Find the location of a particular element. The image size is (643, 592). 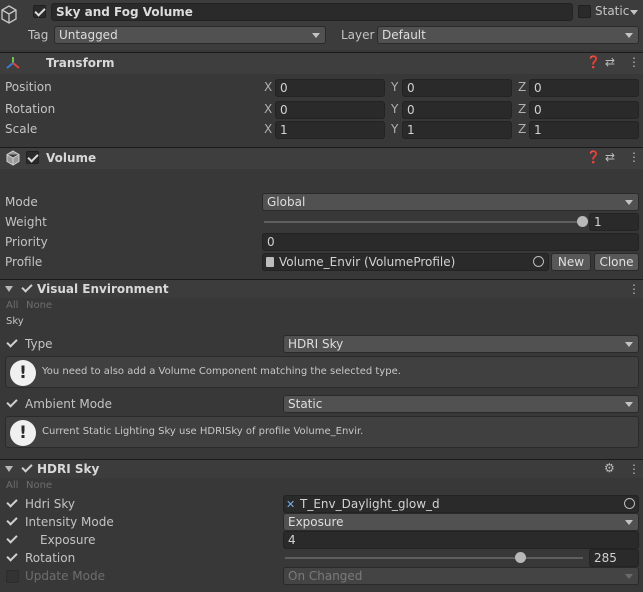

position-z-field: 0 is located at coordinates (584, 88).